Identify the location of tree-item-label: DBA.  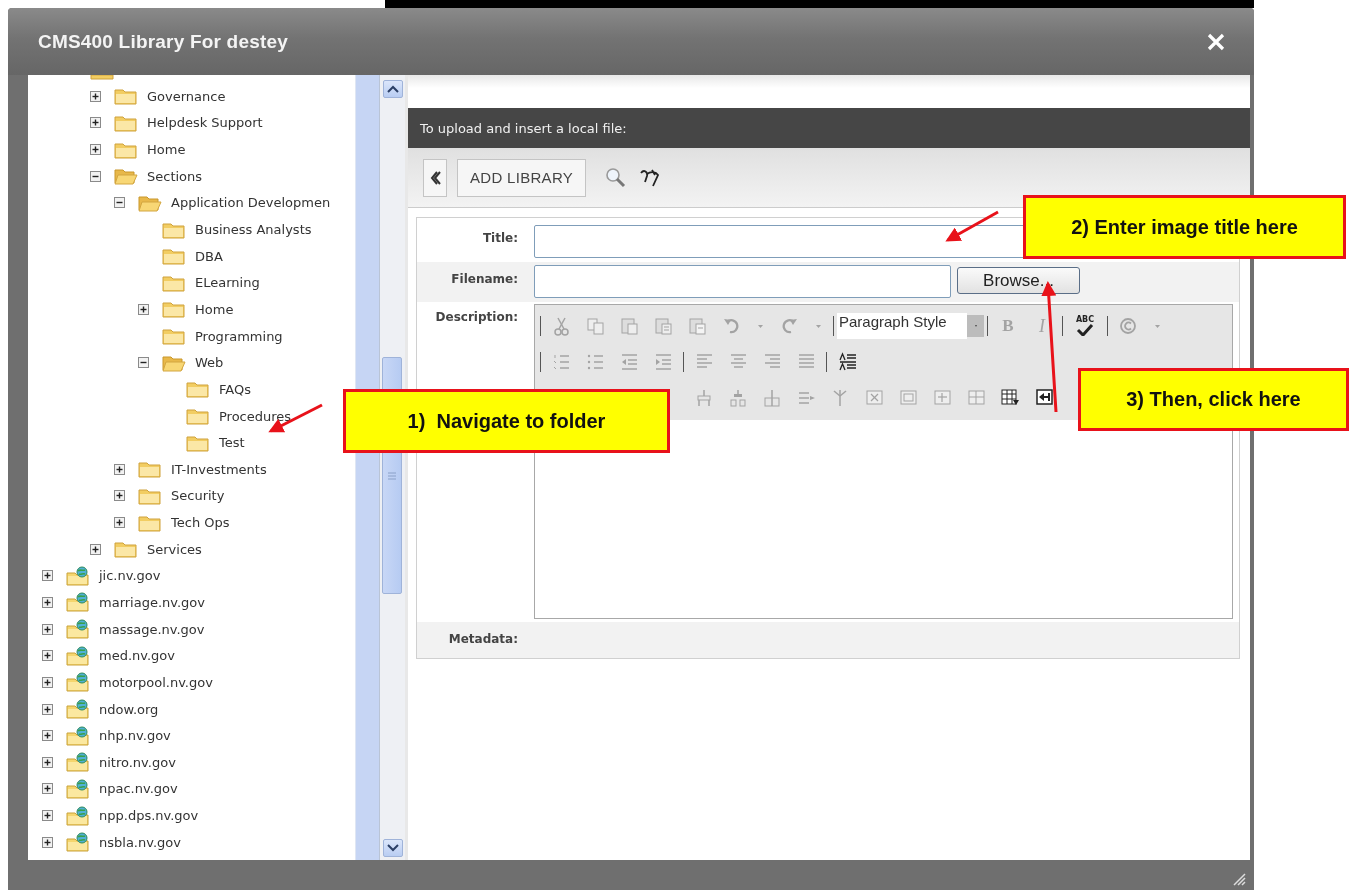
(209, 256).